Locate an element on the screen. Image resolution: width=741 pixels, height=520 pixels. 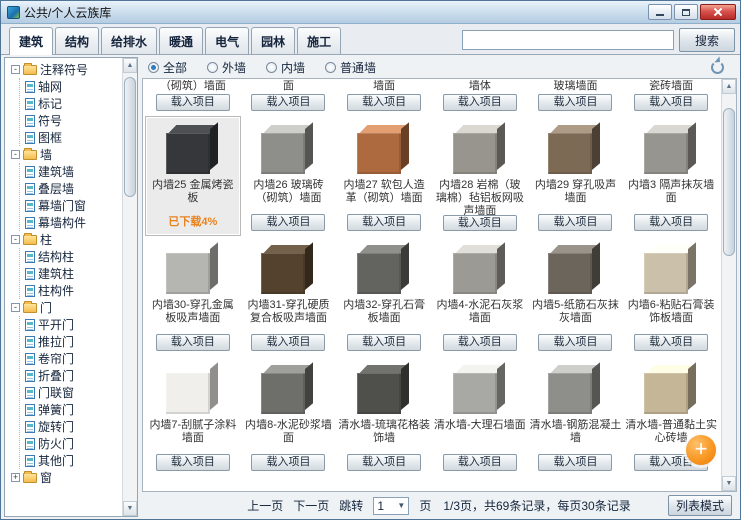
tree-folder-注释符号: - 注释符号 is located at coordinates (64, 69).